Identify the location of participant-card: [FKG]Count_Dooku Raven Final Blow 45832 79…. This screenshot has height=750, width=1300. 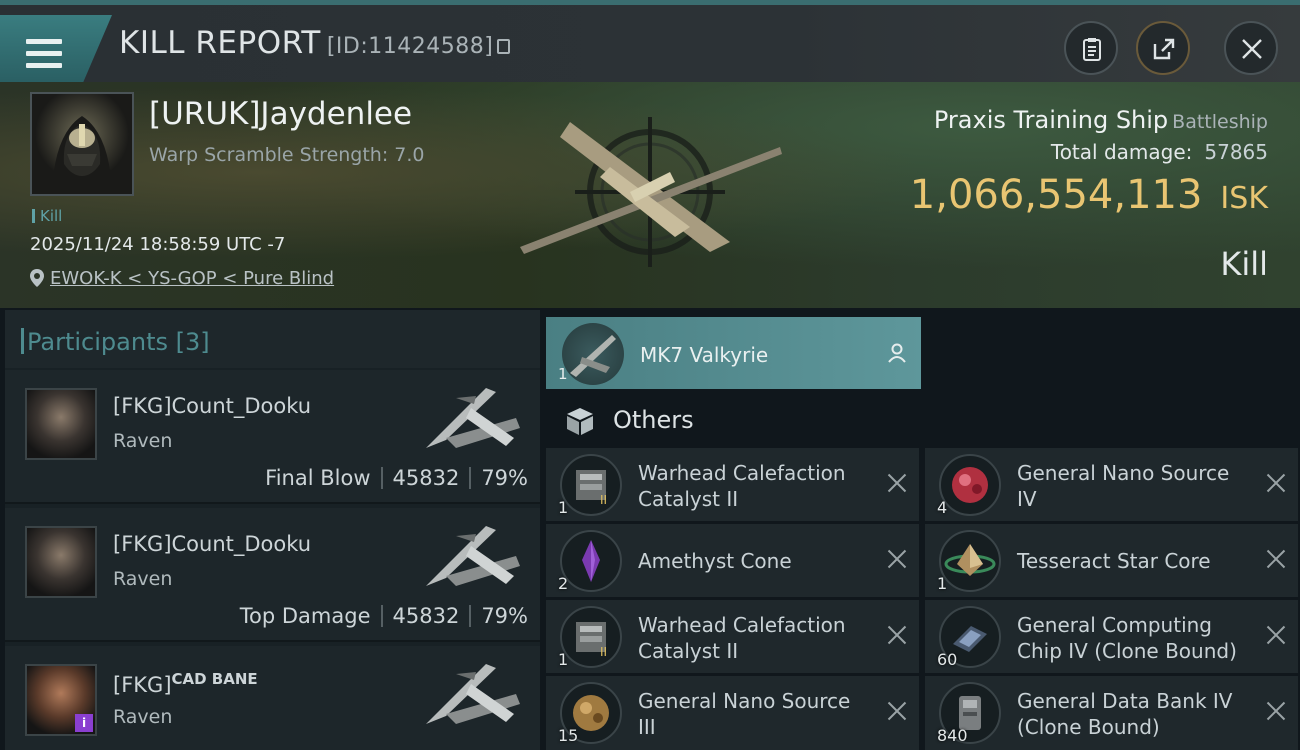
(272, 437).